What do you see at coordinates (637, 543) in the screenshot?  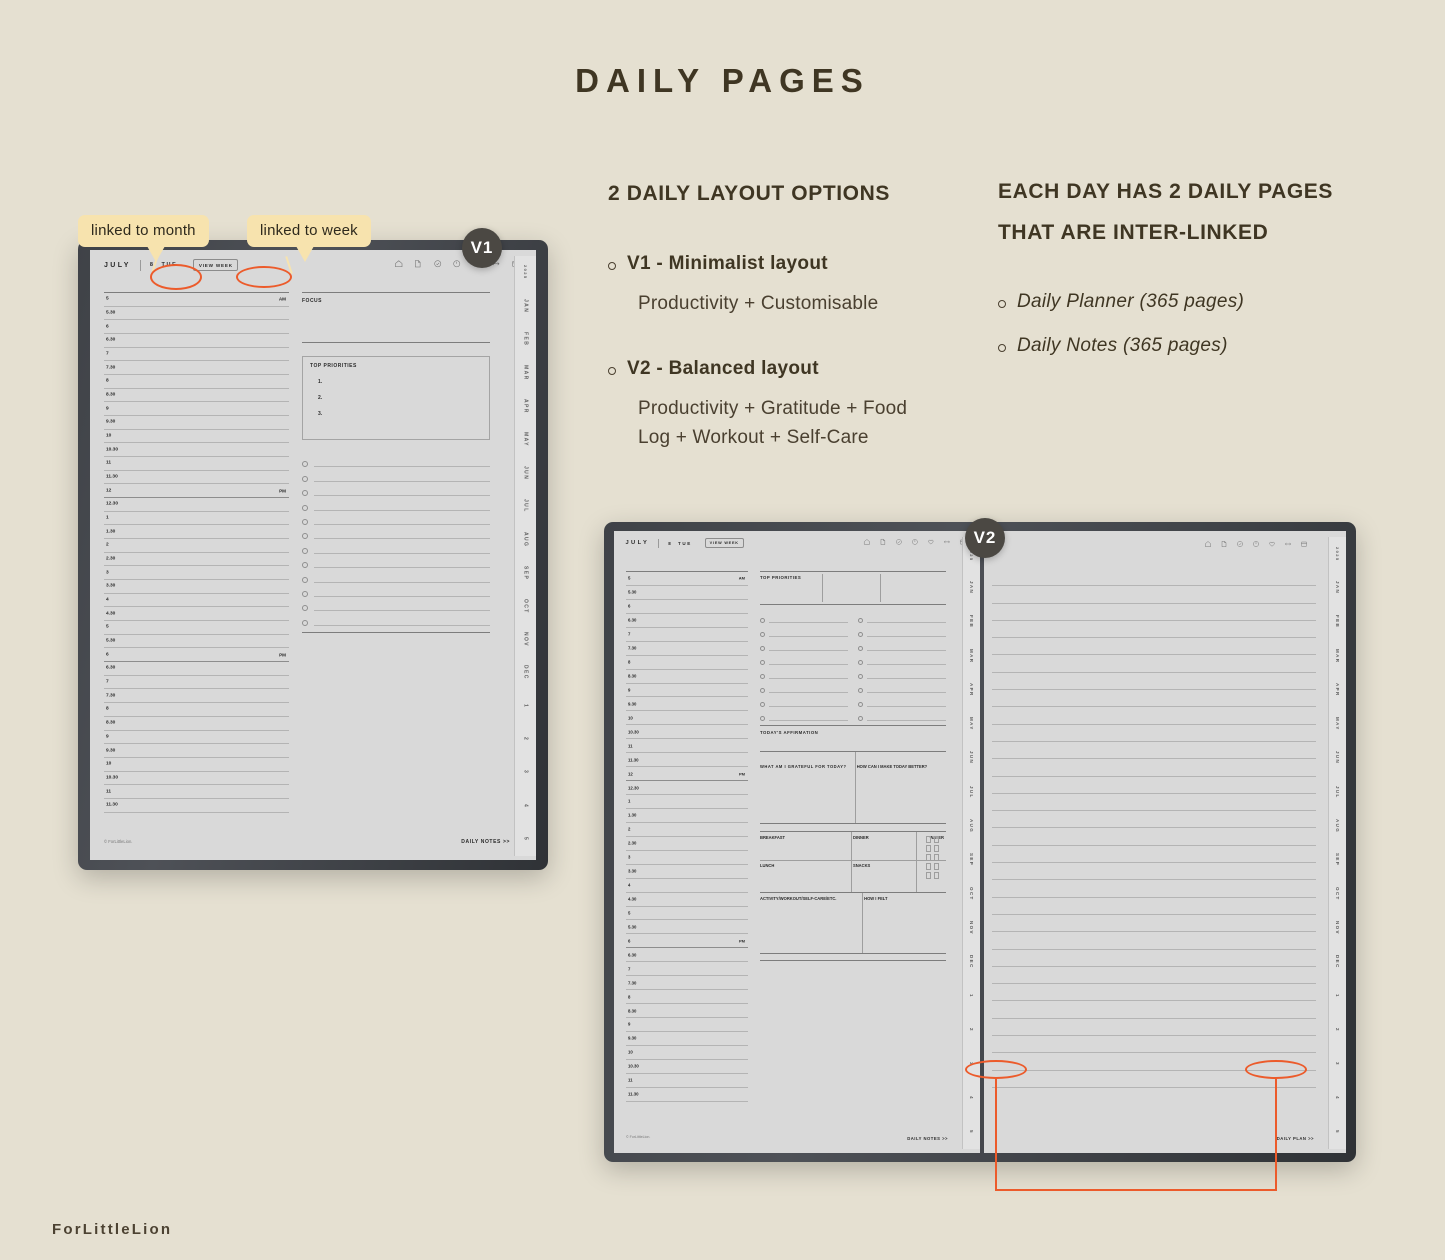 I see `header-month: JULY` at bounding box center [637, 543].